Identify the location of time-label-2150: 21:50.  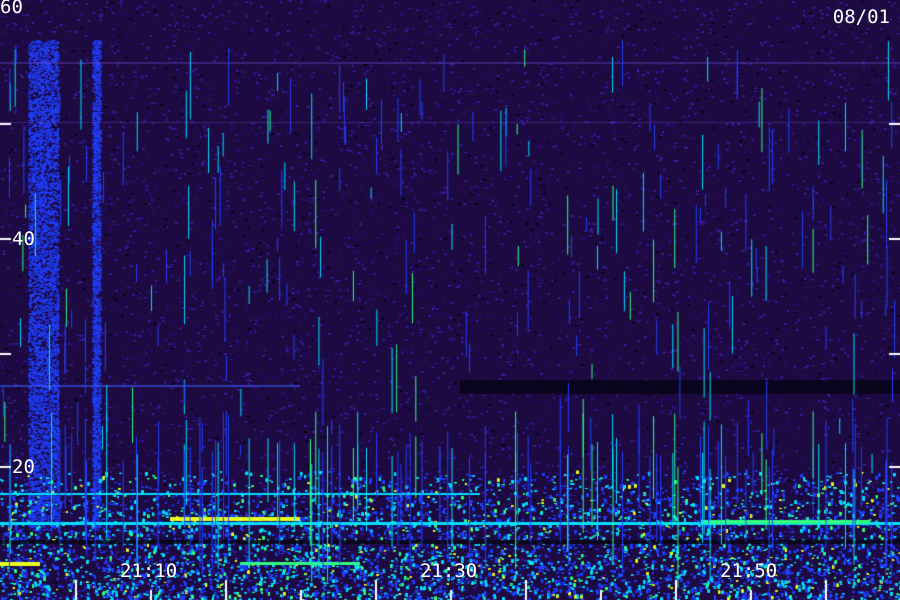
(749, 571).